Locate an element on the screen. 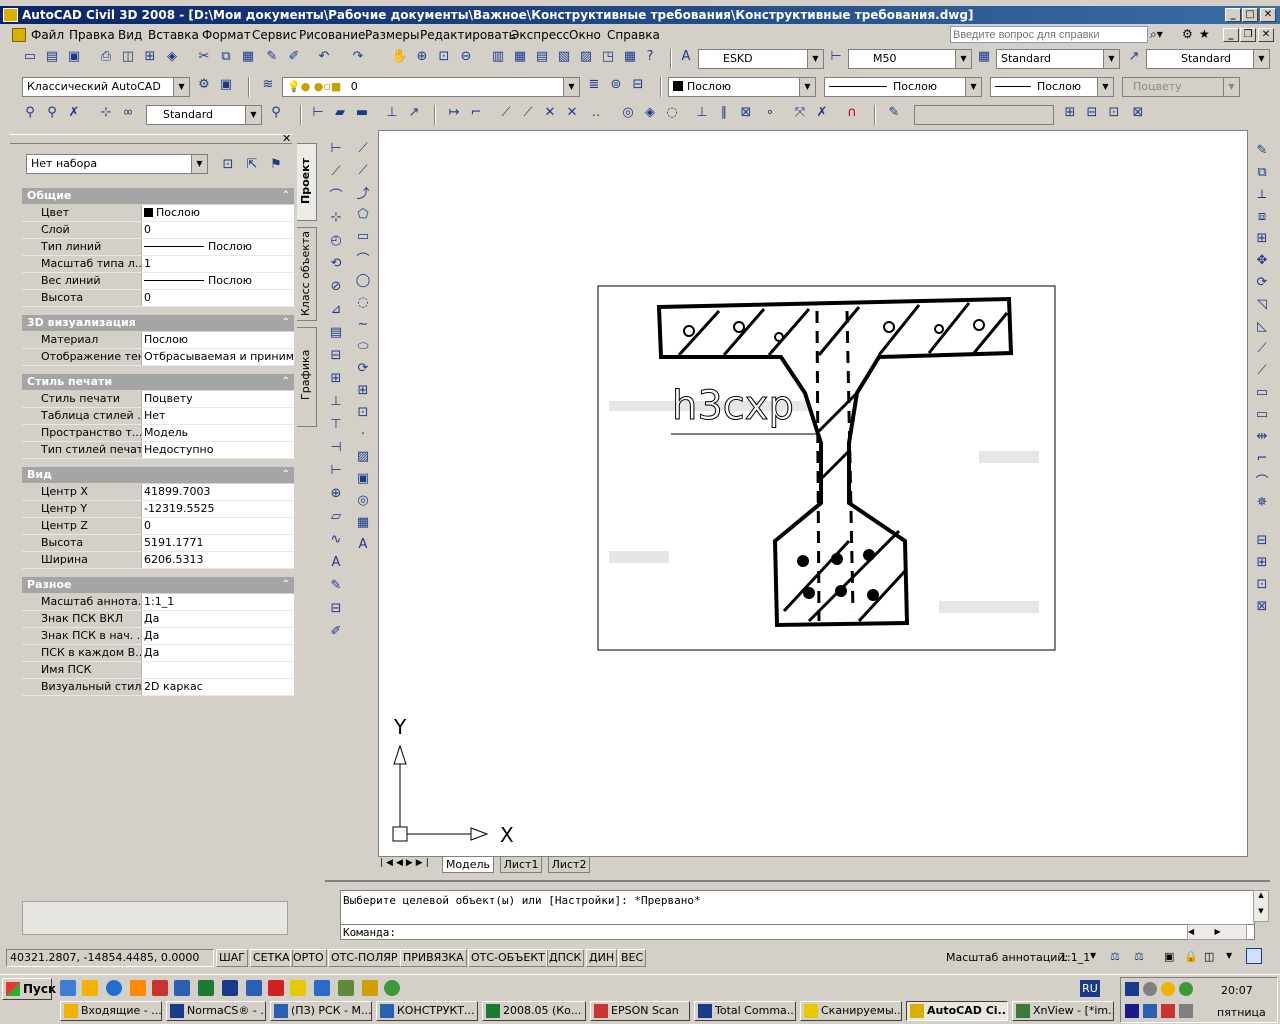 Image resolution: width=1280 pixels, height=1024 pixels. quicklaunch-excel-icon is located at coordinates (206, 988).